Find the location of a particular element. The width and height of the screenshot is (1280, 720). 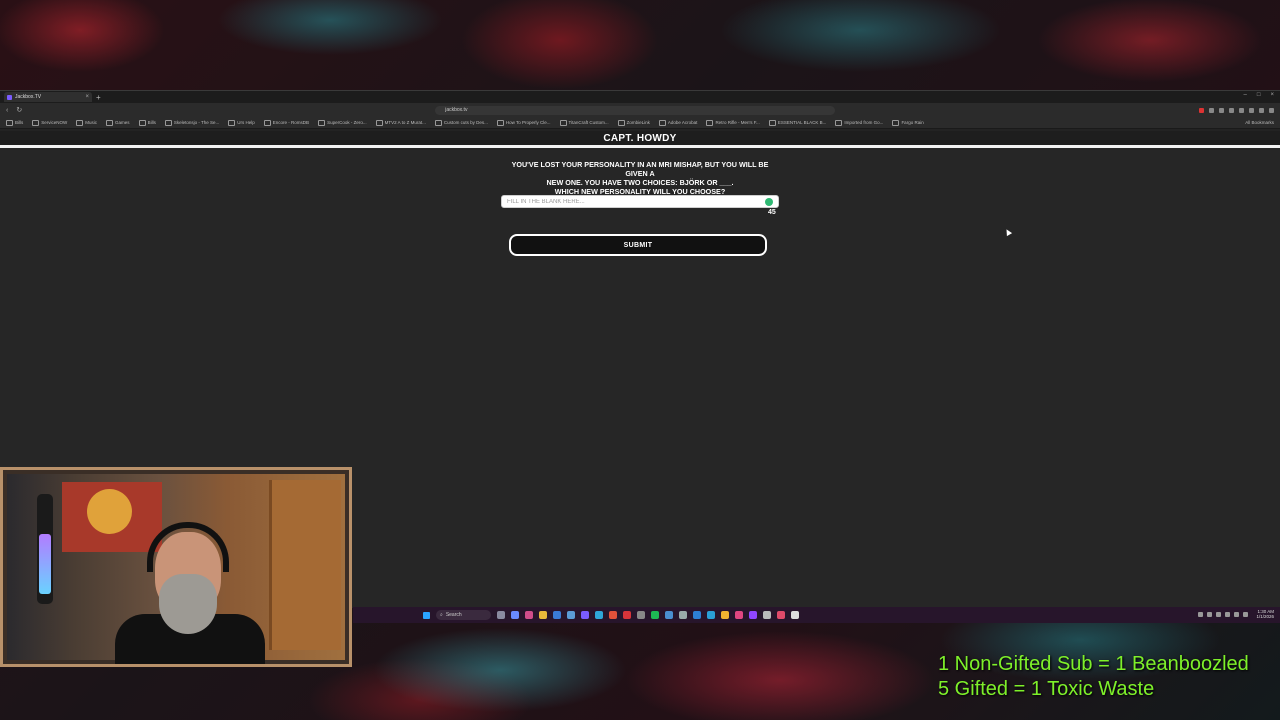

bookmark-item: ZombieLink is located at coordinates (634, 123).